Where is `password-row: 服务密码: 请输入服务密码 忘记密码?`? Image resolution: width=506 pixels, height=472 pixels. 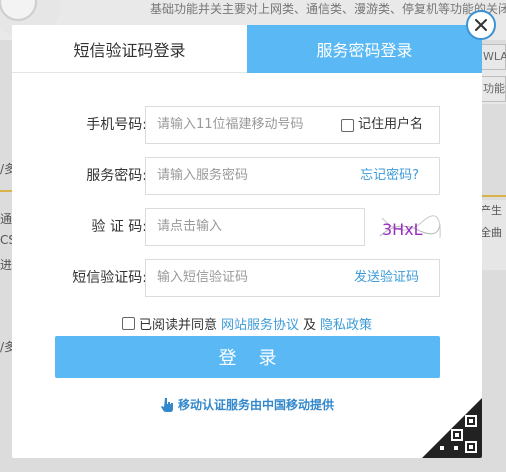 password-row: 服务密码: 请输入服务密码 忘记密码? is located at coordinates (247, 176).